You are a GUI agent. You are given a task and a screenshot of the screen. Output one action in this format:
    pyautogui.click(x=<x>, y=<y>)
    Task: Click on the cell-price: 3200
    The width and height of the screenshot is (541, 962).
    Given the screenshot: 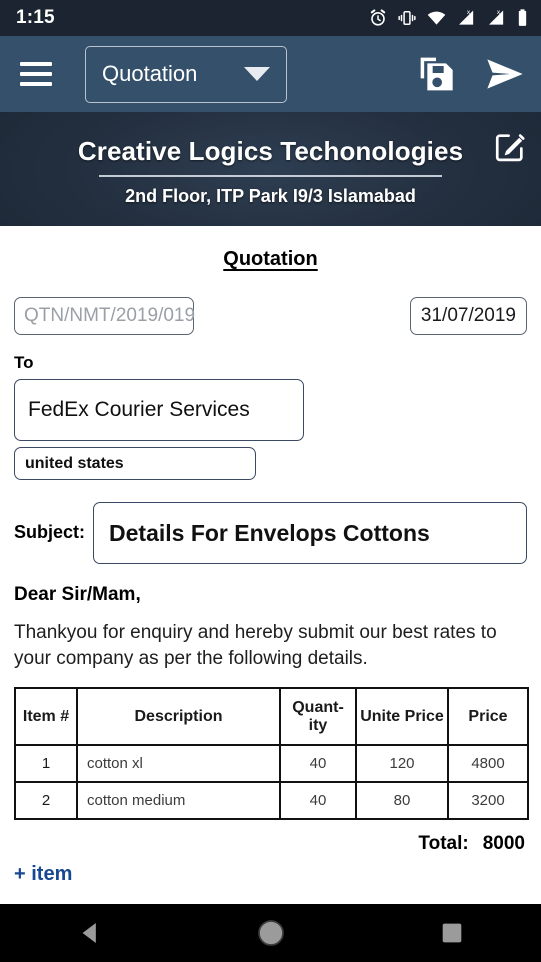 What is the action you would take?
    pyautogui.click(x=488, y=801)
    